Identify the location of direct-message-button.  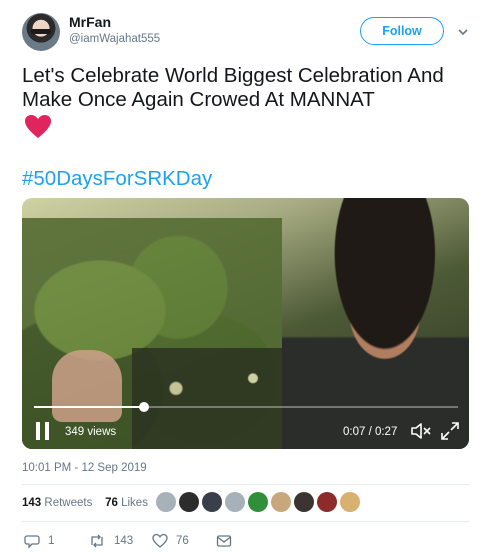
(228, 541).